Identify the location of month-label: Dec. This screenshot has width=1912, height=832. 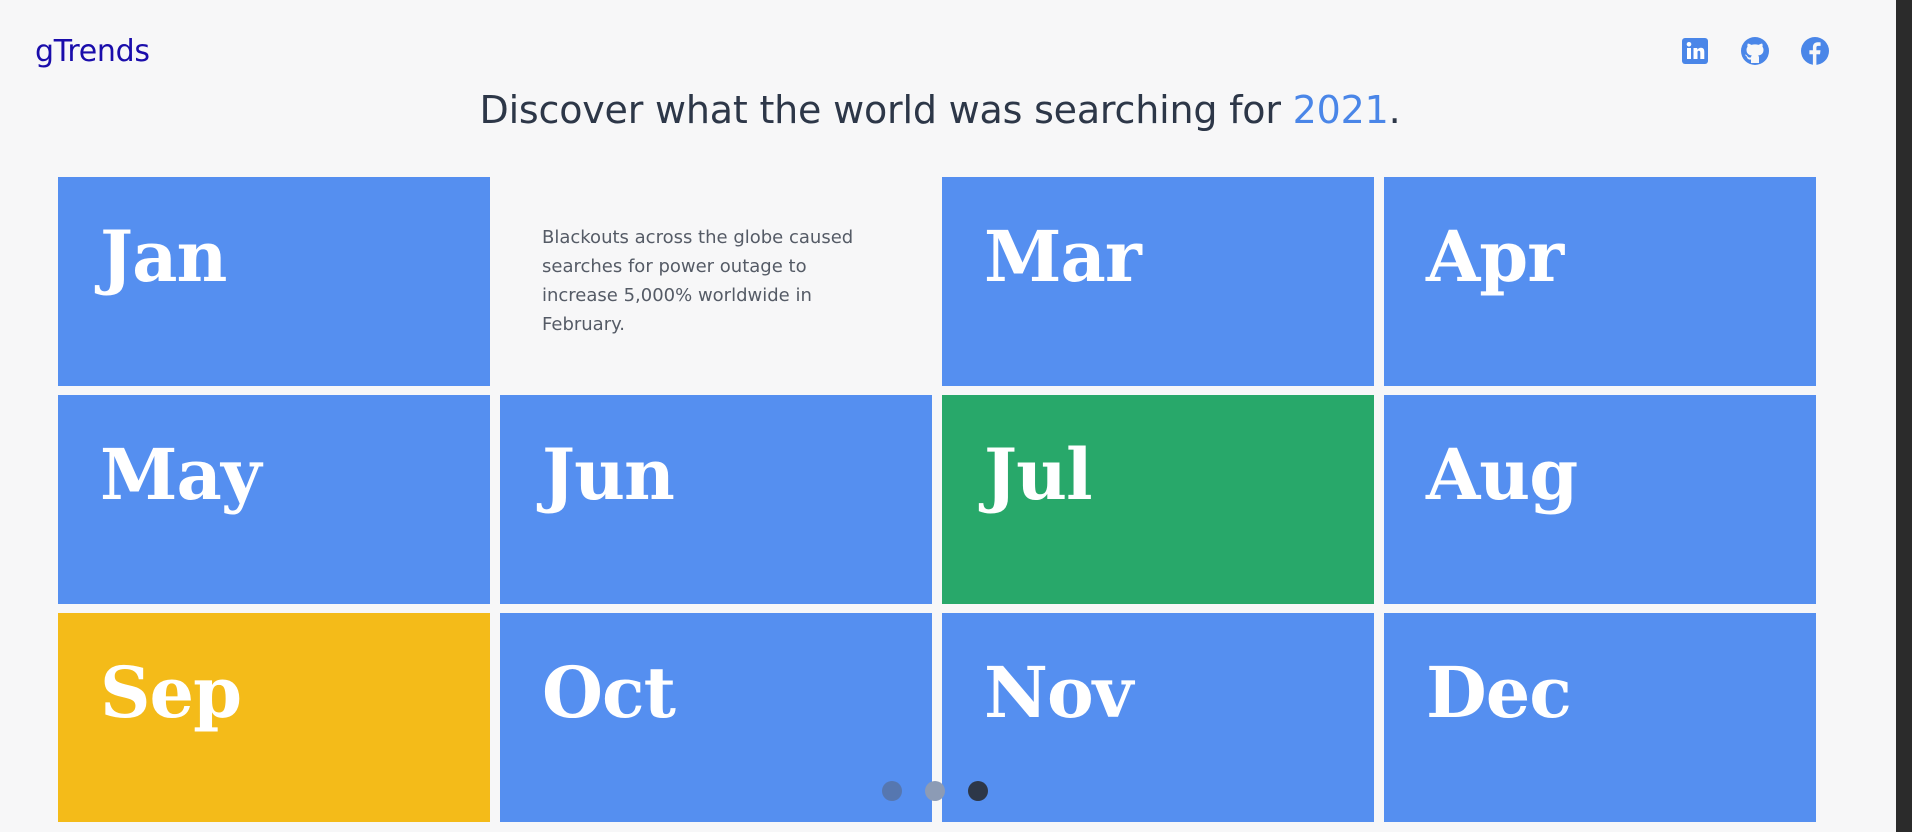
(1499, 692).